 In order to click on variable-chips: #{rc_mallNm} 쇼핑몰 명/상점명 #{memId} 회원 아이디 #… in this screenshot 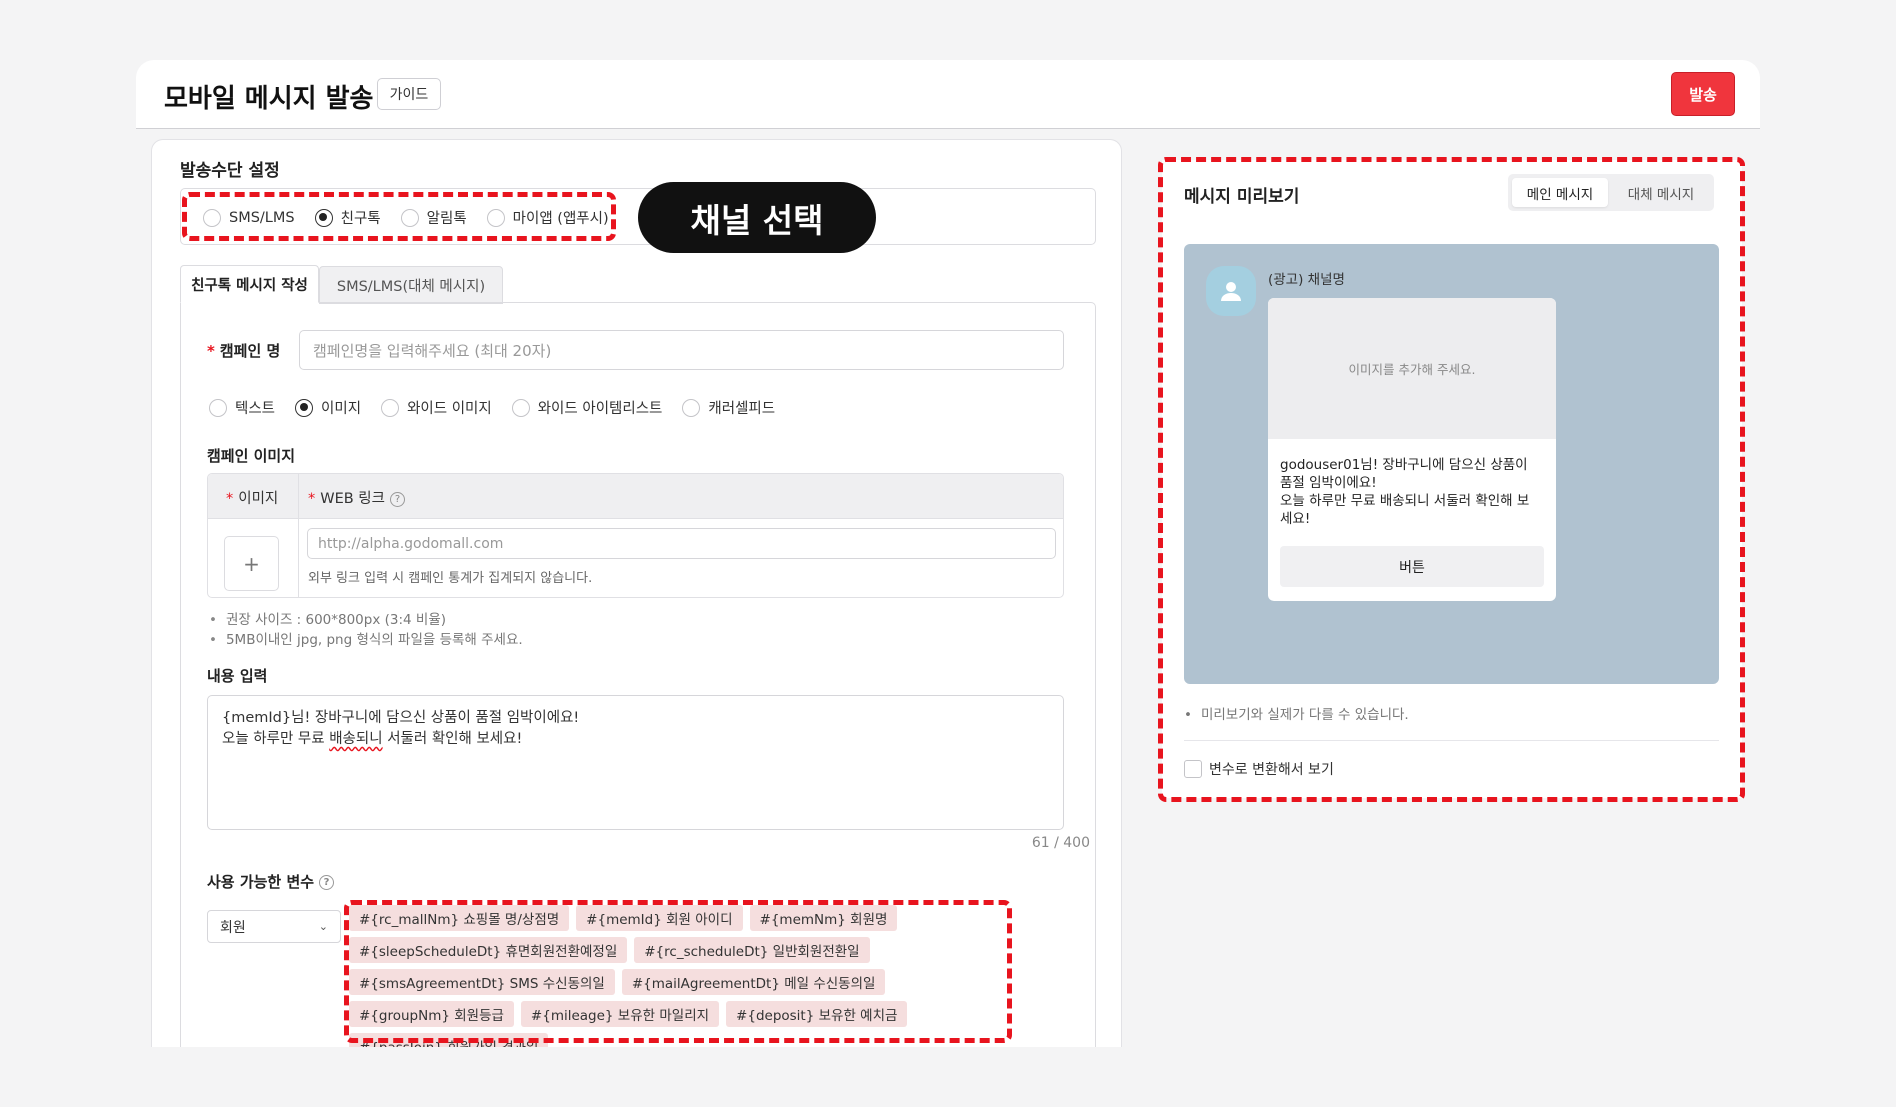, I will do `click(676, 976)`.